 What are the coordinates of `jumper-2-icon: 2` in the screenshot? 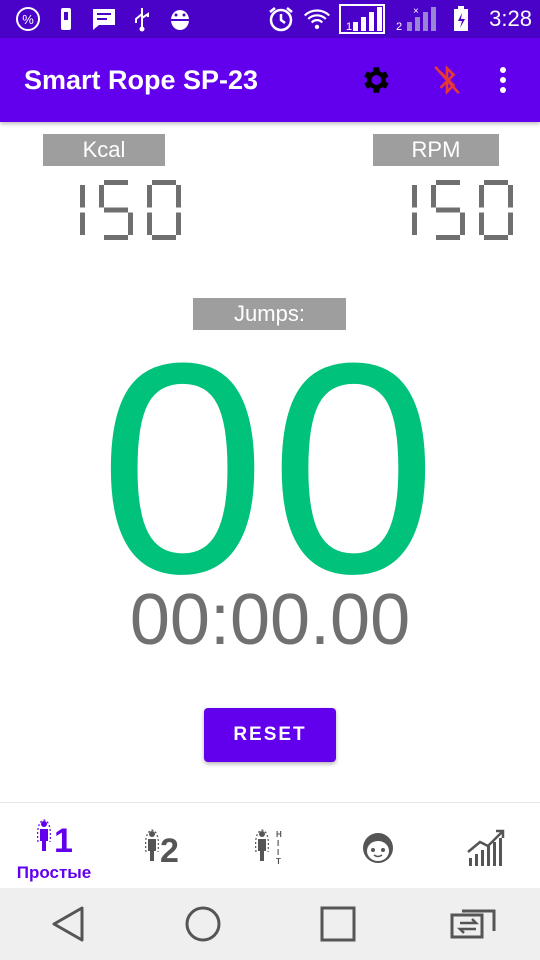 It's located at (162, 848).